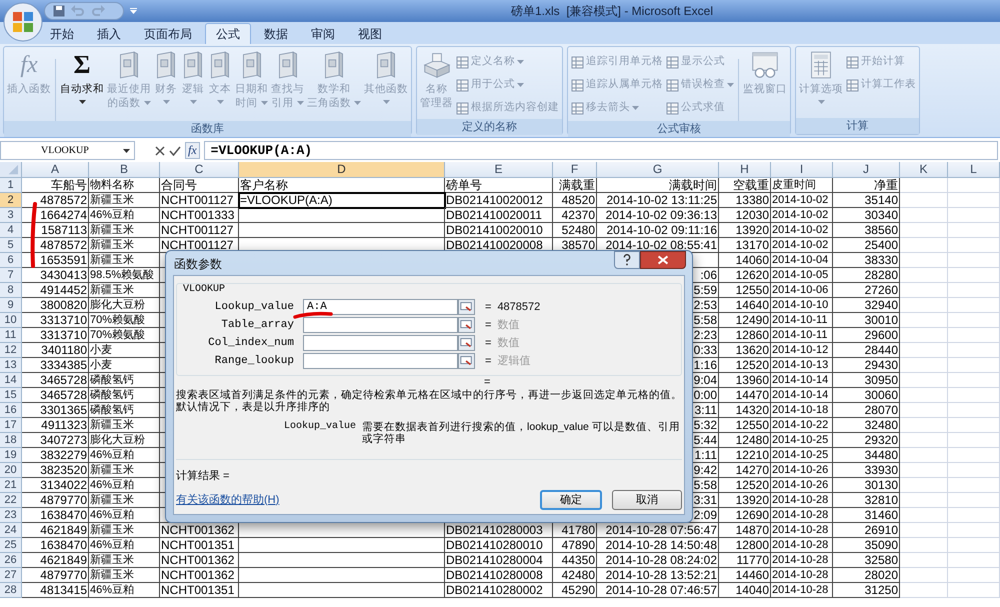 The width and height of the screenshot is (1000, 607). I want to click on table-cell: 28280, so click(866, 275).